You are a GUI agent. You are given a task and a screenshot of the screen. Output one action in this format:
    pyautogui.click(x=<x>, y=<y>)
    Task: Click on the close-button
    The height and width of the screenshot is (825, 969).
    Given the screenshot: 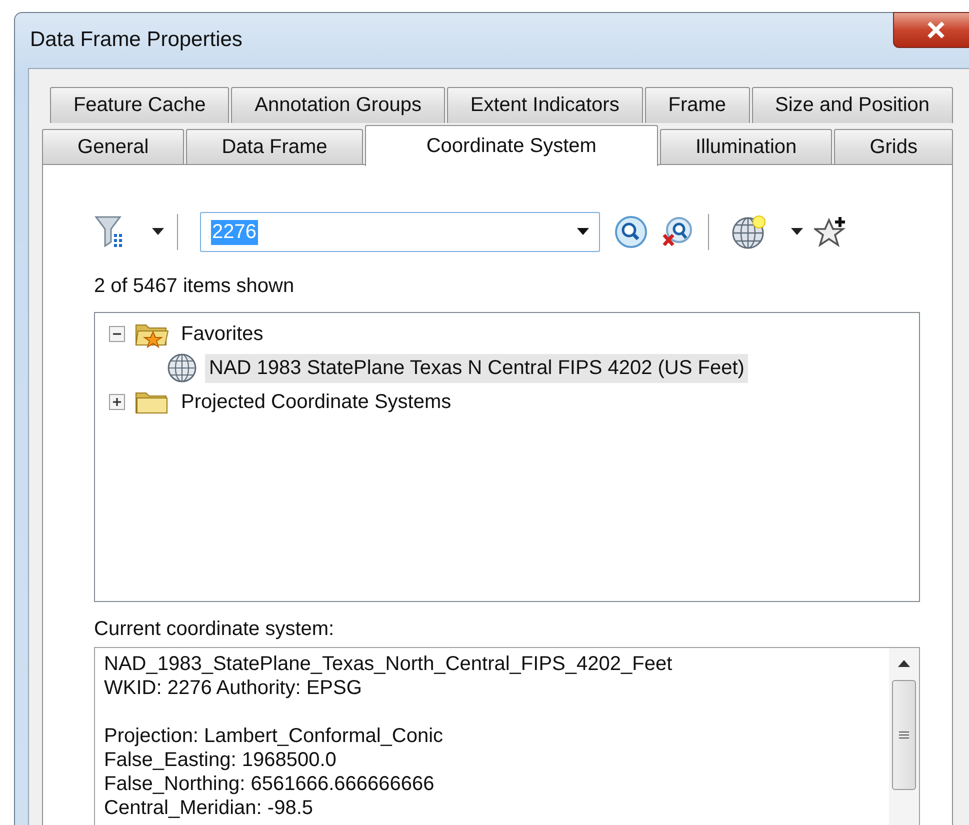 What is the action you would take?
    pyautogui.click(x=931, y=30)
    